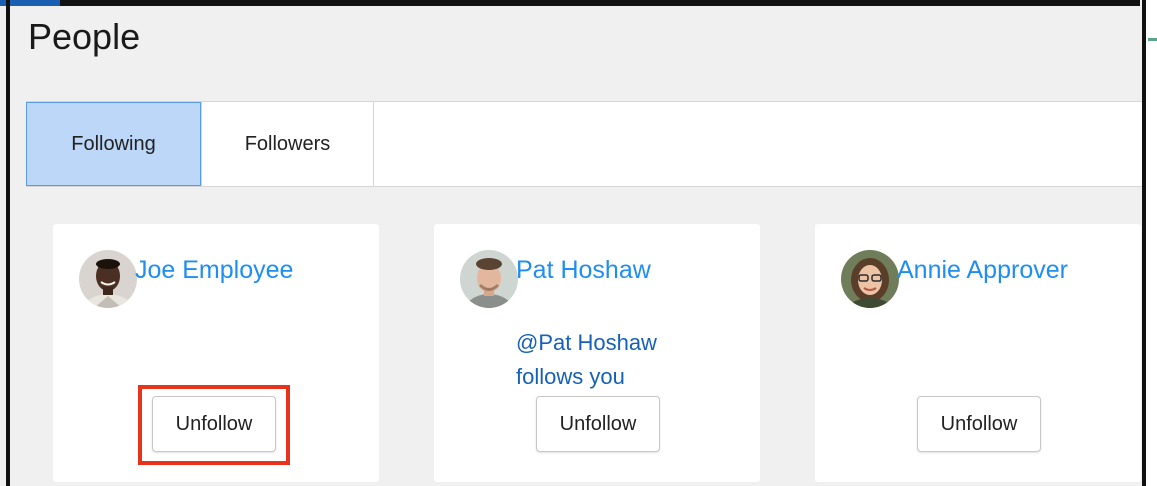  What do you see at coordinates (214, 270) in the screenshot?
I see `person-name-link: Joe Employee` at bounding box center [214, 270].